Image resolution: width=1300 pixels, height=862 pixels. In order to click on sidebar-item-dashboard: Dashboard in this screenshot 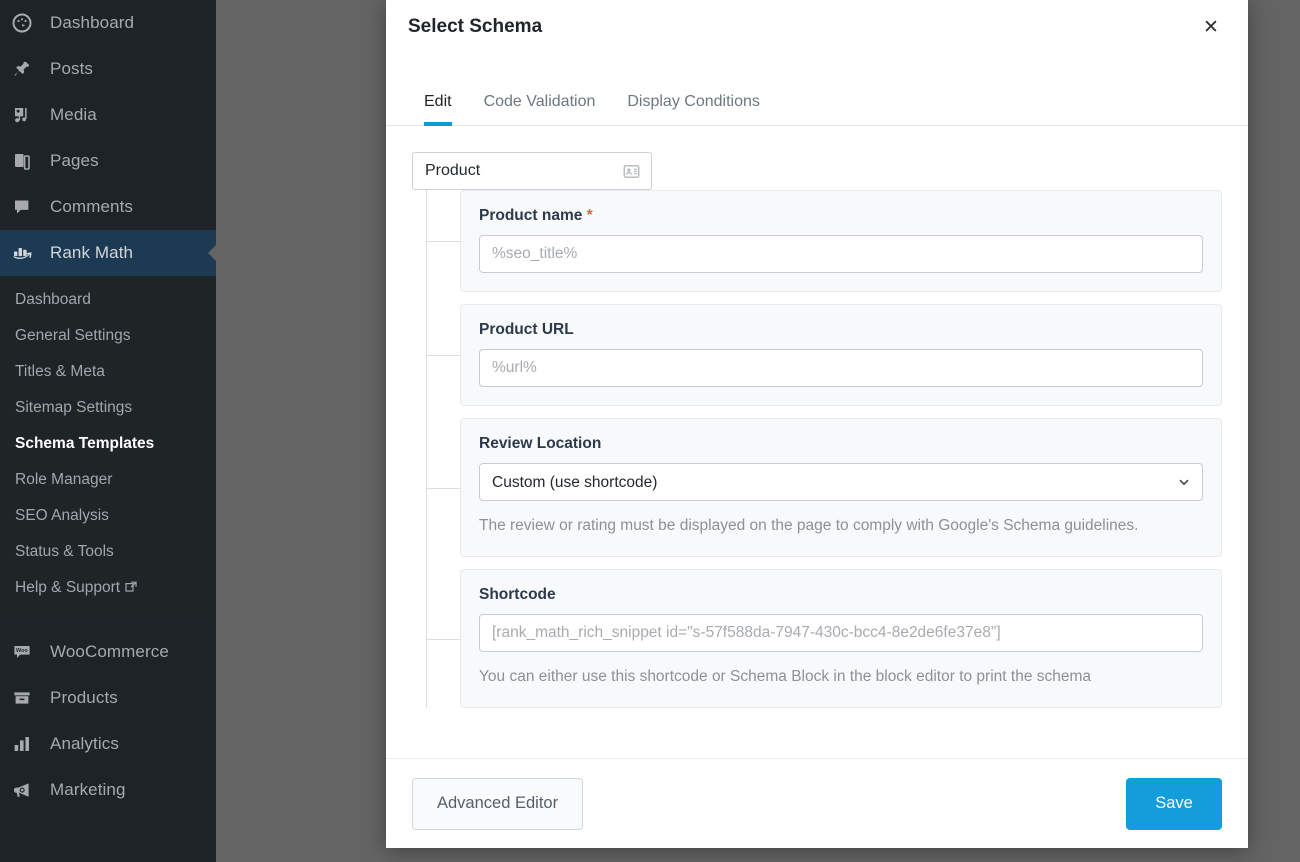, I will do `click(108, 23)`.